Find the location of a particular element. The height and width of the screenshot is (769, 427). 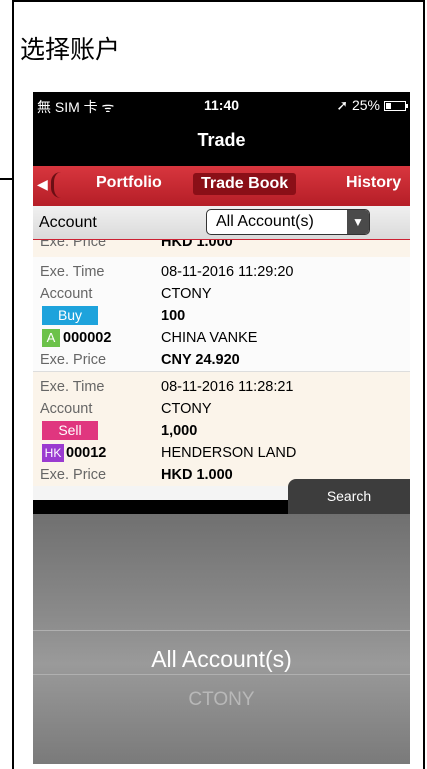

scroll-left-indicator is located at coordinates (56, 185).